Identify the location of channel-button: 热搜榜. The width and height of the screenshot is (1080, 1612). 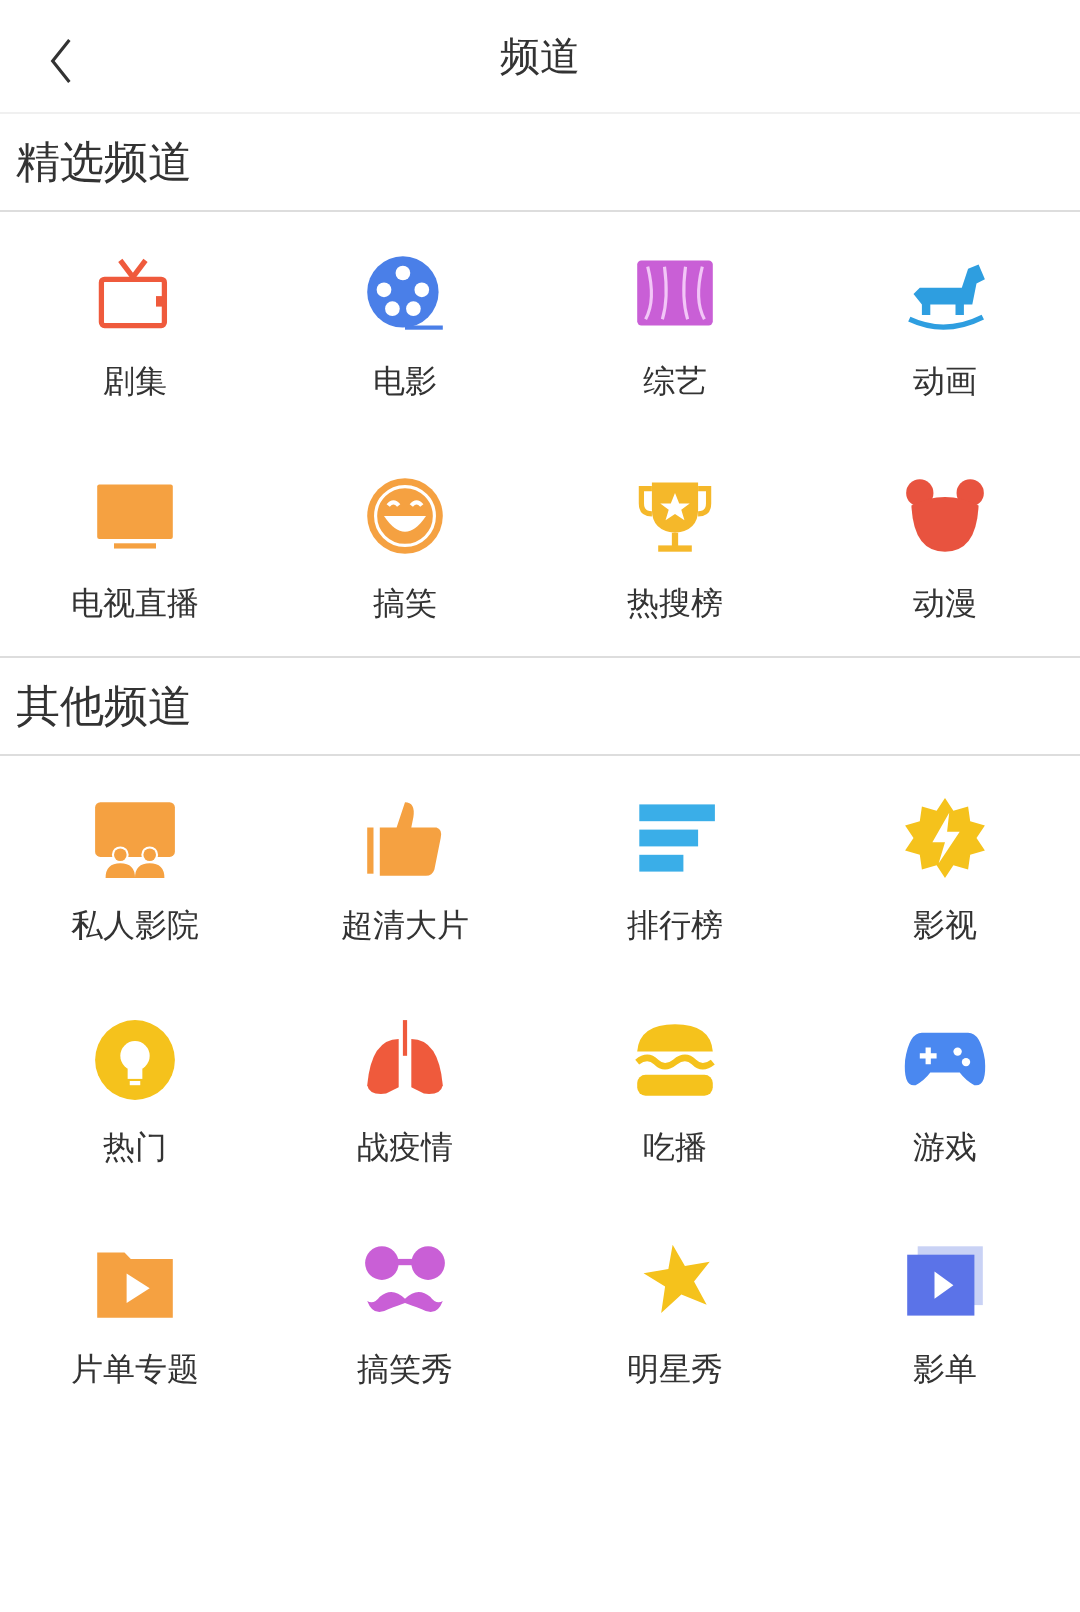
(675, 550).